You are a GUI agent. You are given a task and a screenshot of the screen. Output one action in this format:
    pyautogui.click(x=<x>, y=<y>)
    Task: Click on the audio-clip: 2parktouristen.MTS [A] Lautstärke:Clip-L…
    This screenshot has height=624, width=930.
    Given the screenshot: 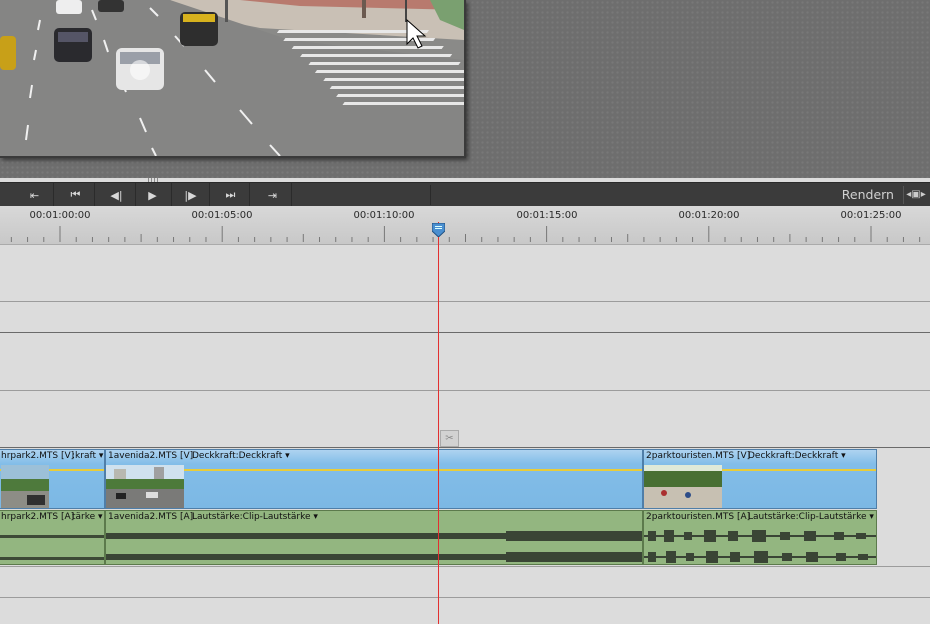 What is the action you would take?
    pyautogui.click(x=760, y=537)
    